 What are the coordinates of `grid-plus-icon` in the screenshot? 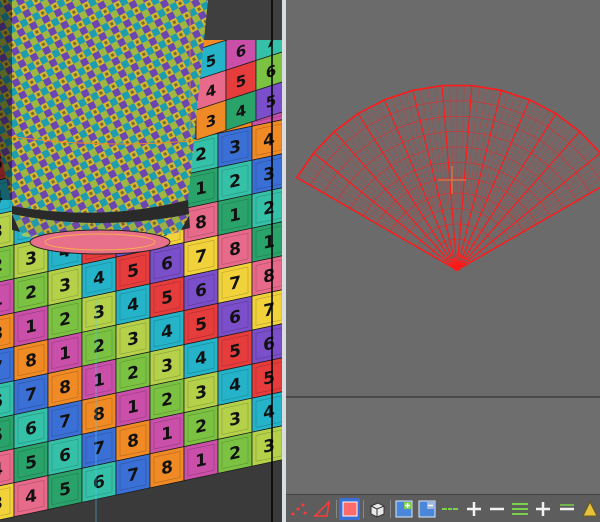 It's located at (404, 508).